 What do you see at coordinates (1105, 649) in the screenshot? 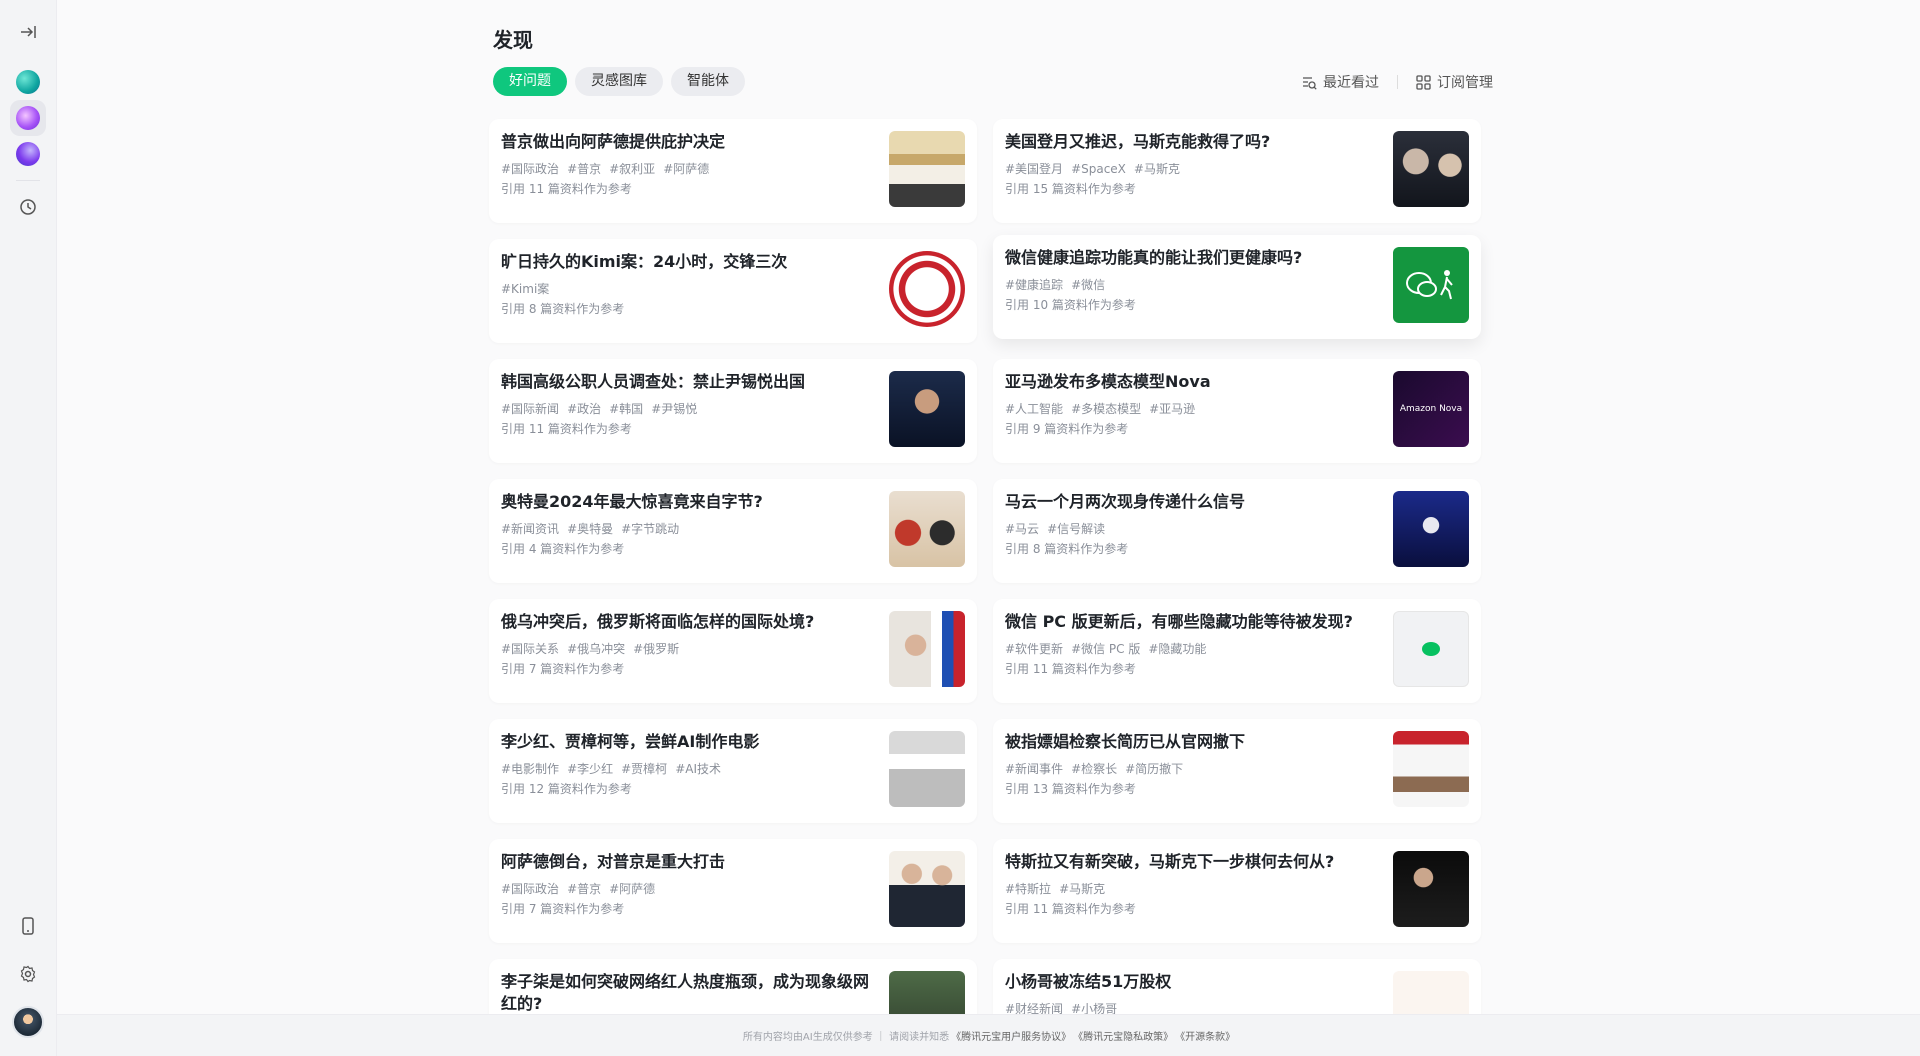
I see `tag: #微信 PC 版` at bounding box center [1105, 649].